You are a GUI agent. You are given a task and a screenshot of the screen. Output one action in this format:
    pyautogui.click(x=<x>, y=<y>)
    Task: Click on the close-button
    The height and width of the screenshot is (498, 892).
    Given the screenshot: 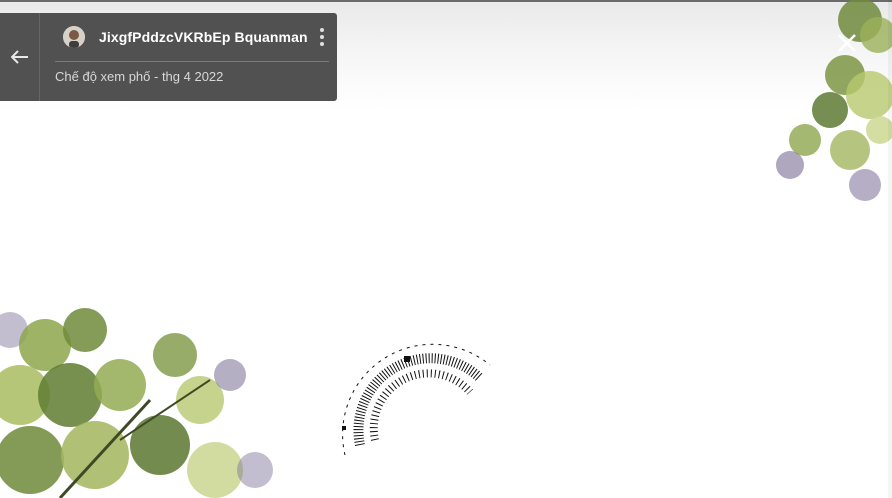 What is the action you would take?
    pyautogui.click(x=847, y=43)
    